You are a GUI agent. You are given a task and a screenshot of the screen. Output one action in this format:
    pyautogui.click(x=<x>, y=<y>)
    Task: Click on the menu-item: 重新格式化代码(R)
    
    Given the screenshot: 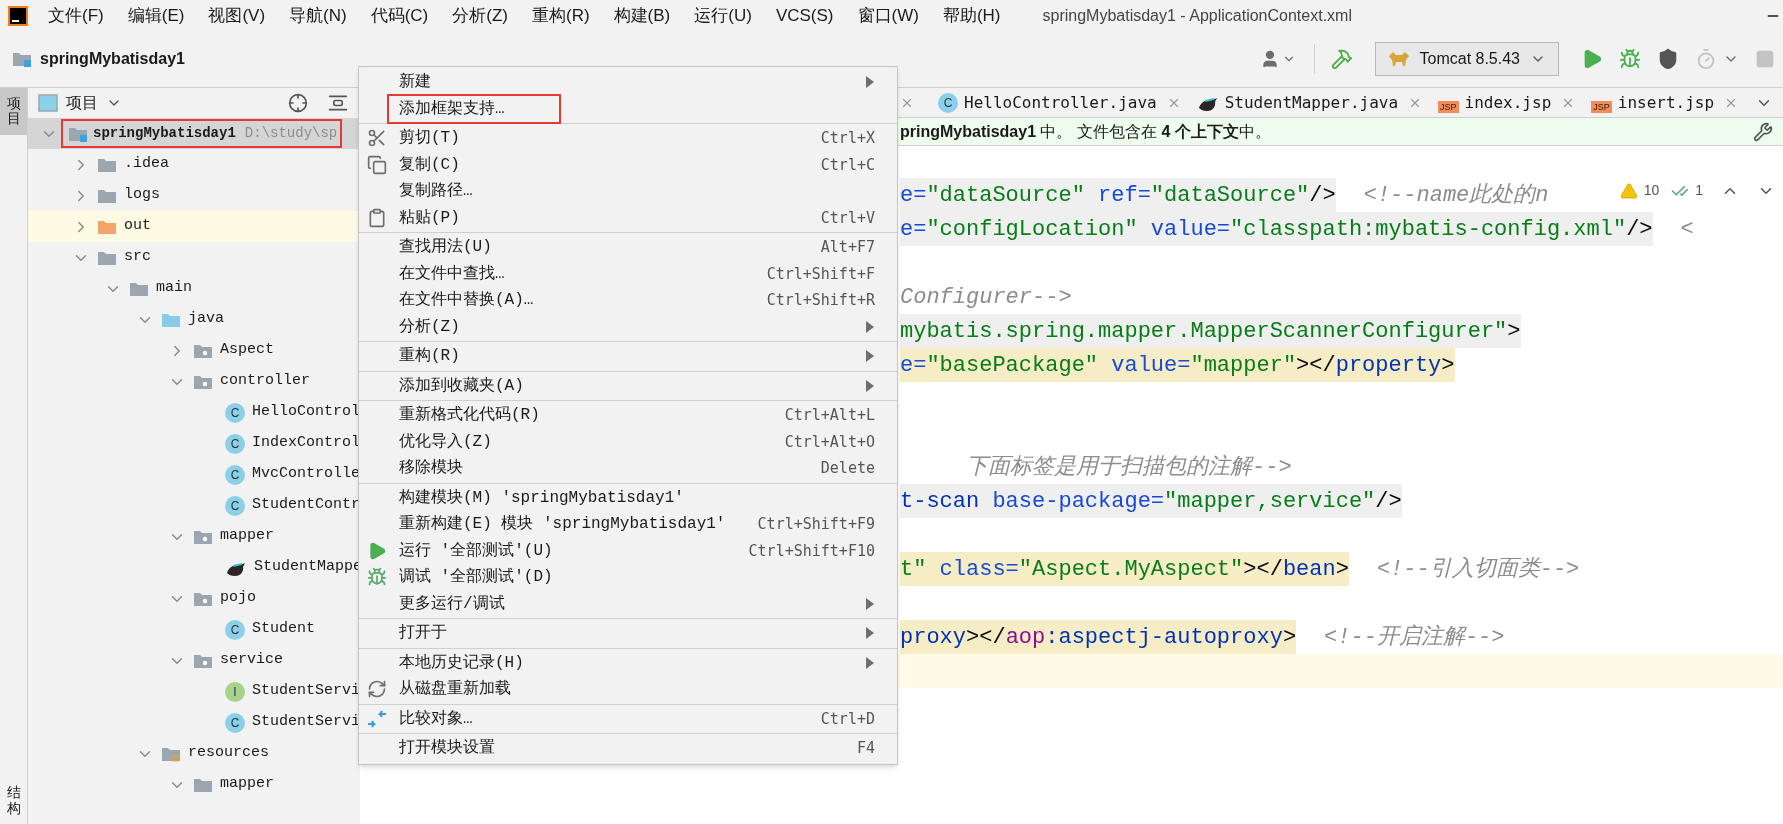 What is the action you would take?
    pyautogui.click(x=469, y=415)
    